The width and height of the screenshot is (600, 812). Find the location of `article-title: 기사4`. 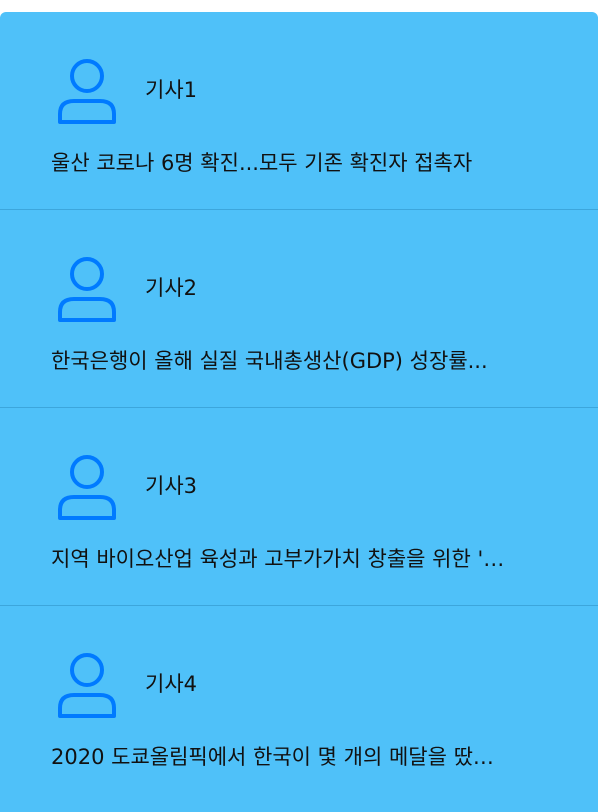

article-title: 기사4 is located at coordinates (171, 684).